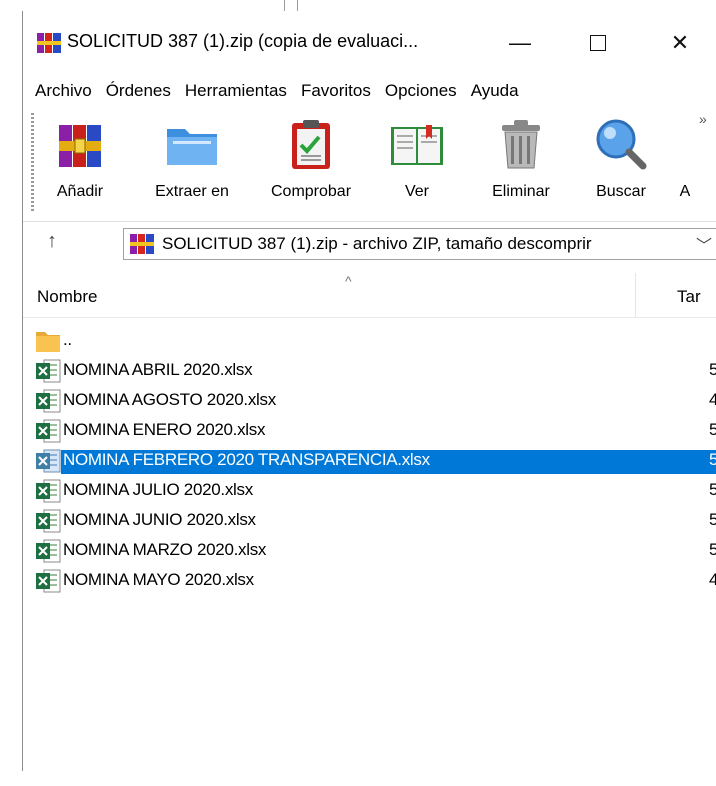 This screenshot has height=786, width=716. I want to click on view-button: Ver, so click(417, 158).